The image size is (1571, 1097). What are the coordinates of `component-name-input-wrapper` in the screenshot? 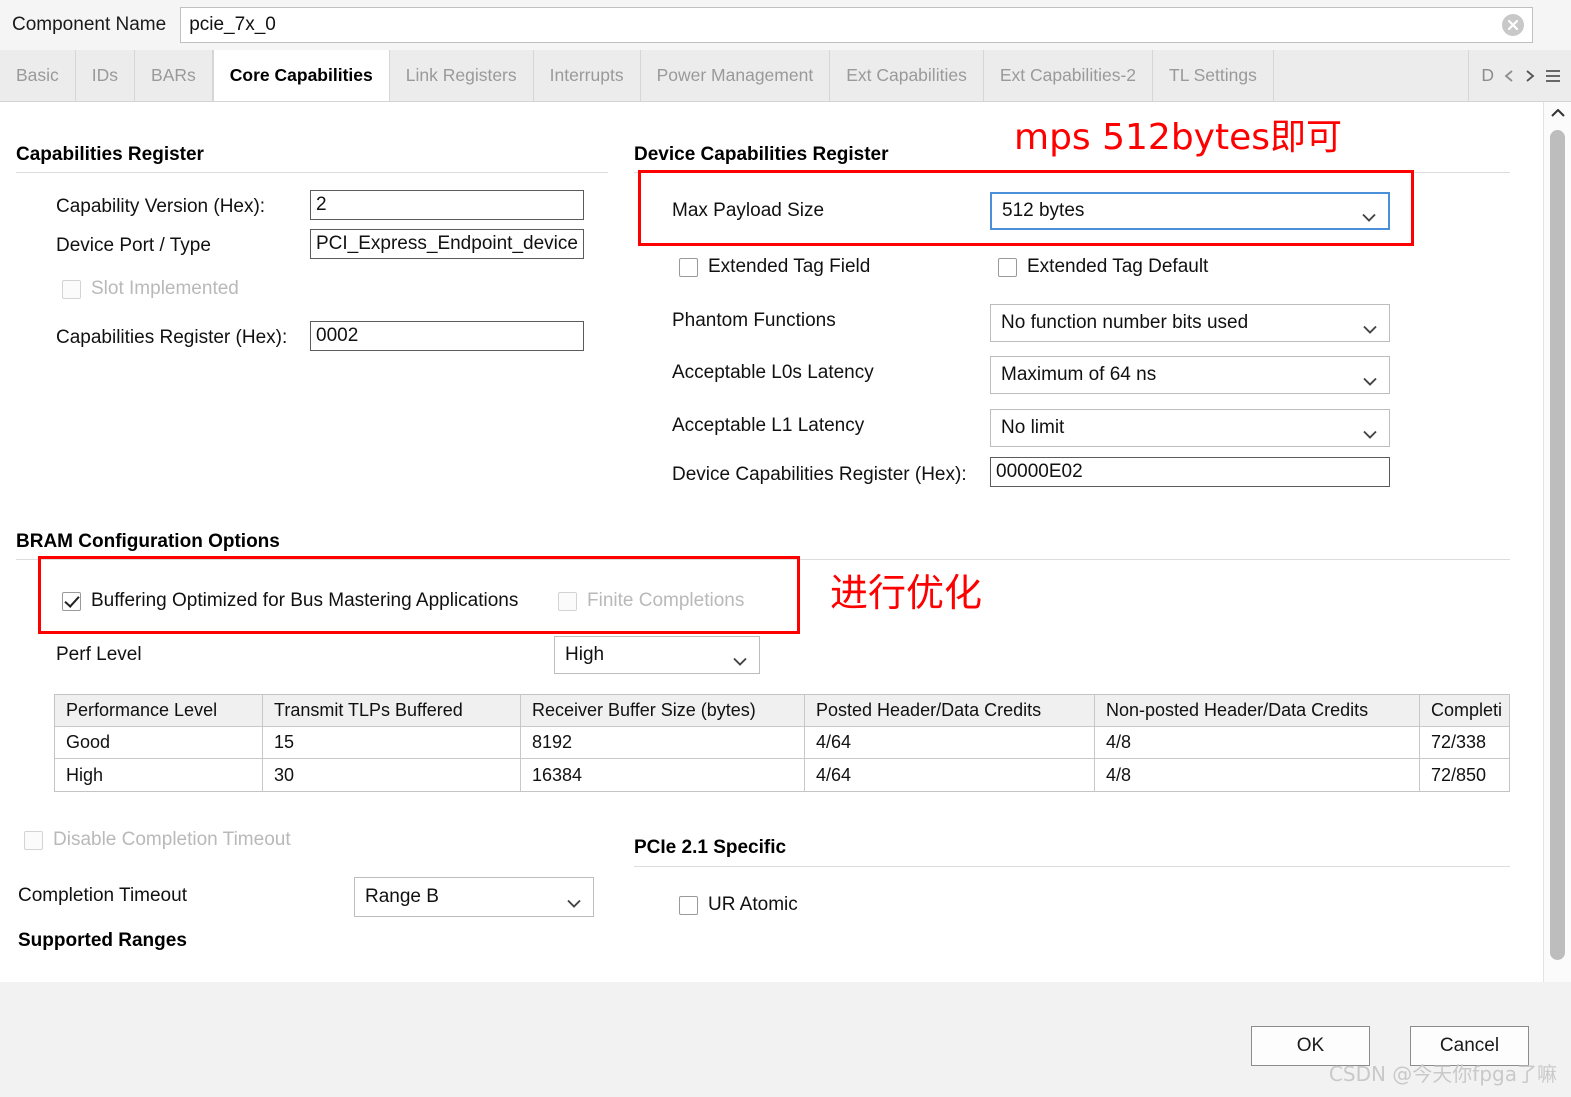 It's located at (856, 25).